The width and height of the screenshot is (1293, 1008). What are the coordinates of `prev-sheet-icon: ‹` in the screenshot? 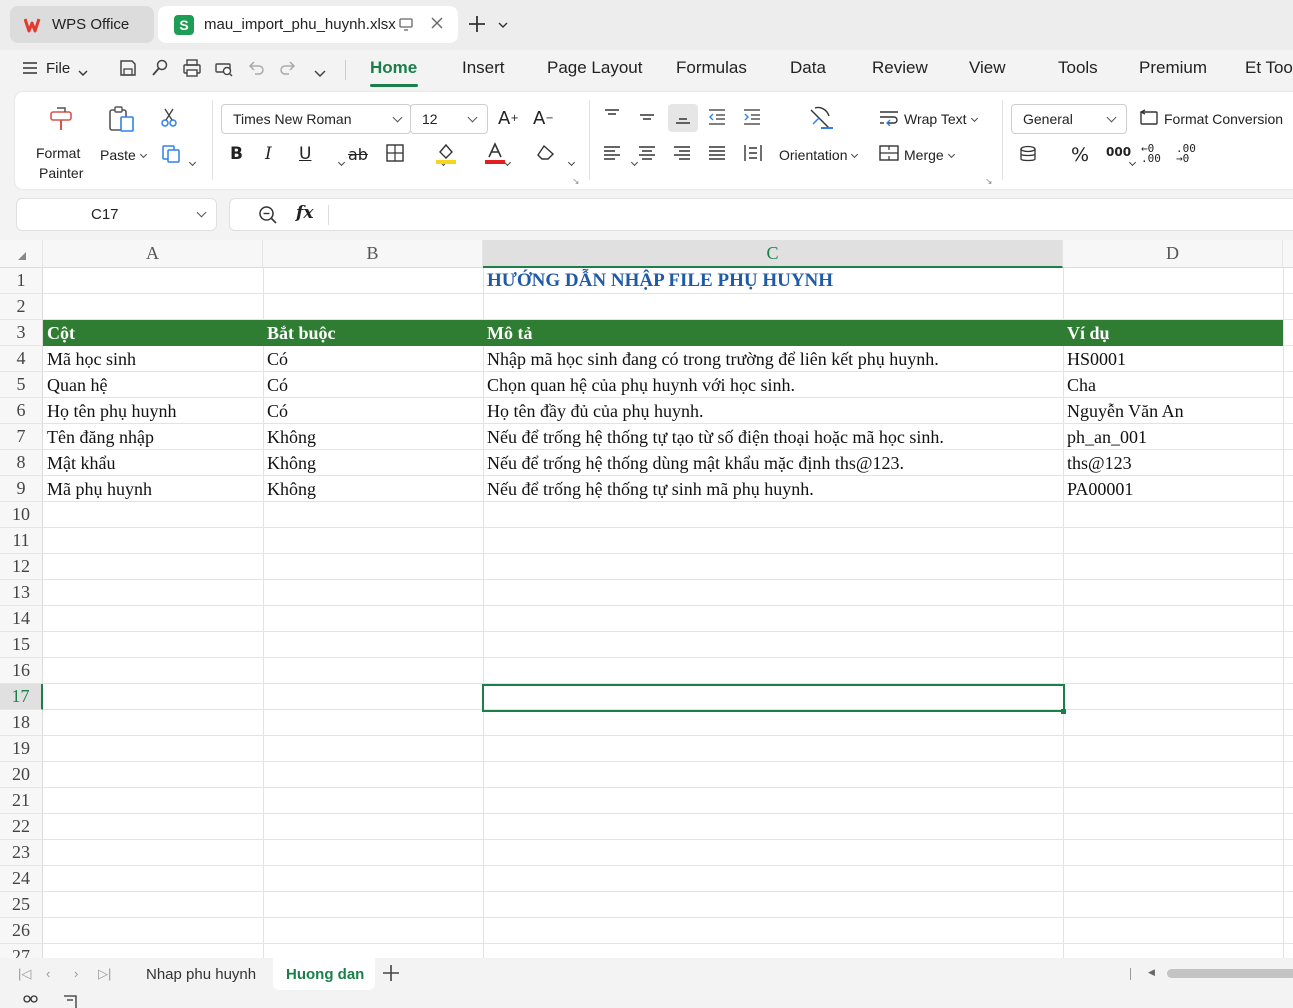 It's located at (48, 973).